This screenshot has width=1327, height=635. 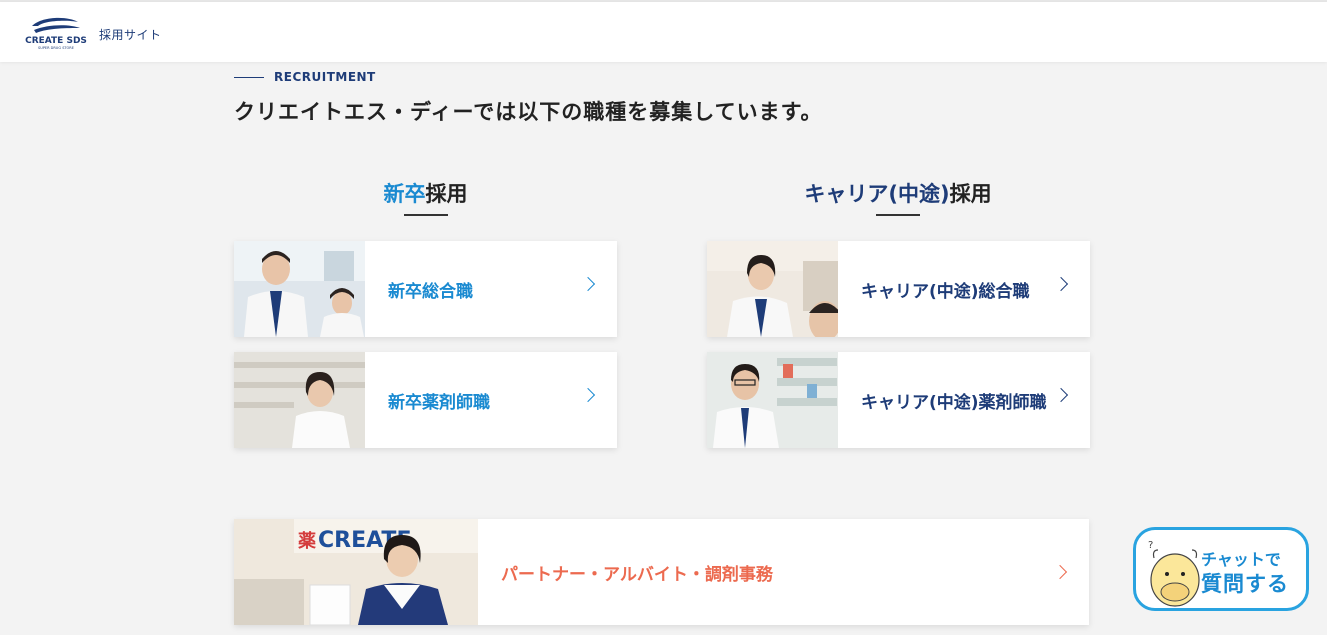 I want to click on svg-text: 薬, so click(x=307, y=541).